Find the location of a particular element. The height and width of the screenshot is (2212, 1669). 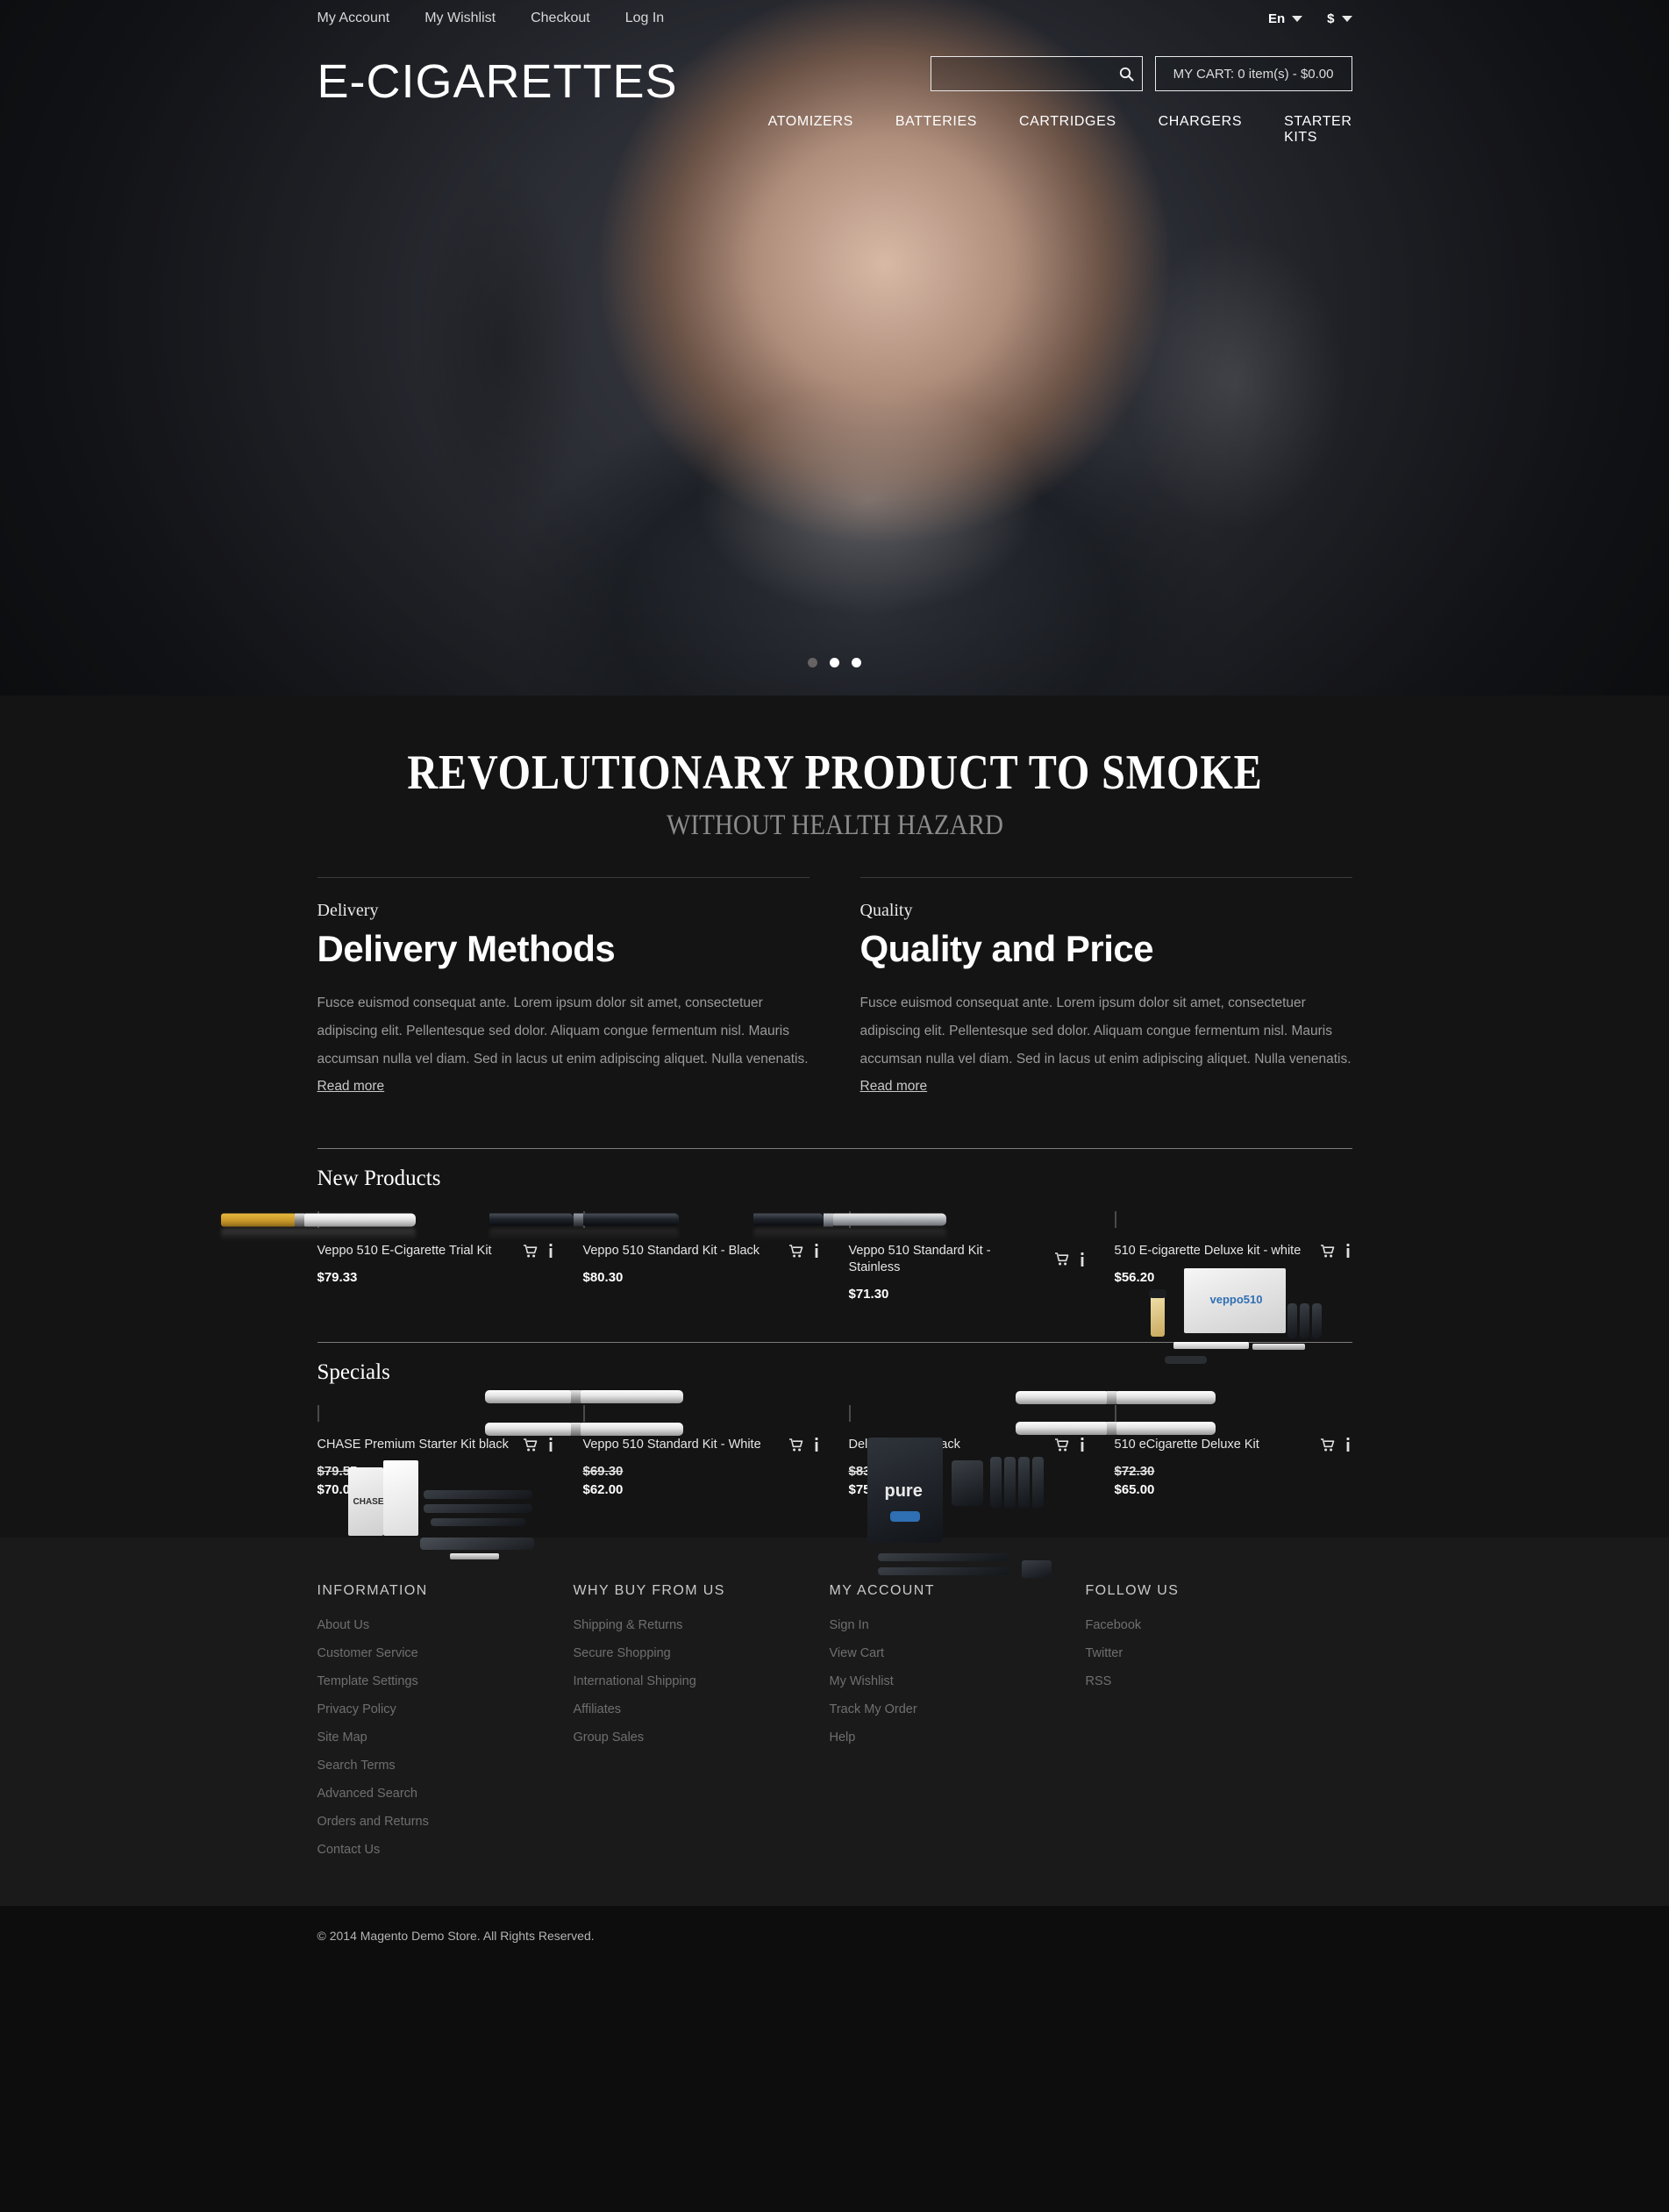

footer-link-twitter: Twitter is located at coordinates (1214, 1653).